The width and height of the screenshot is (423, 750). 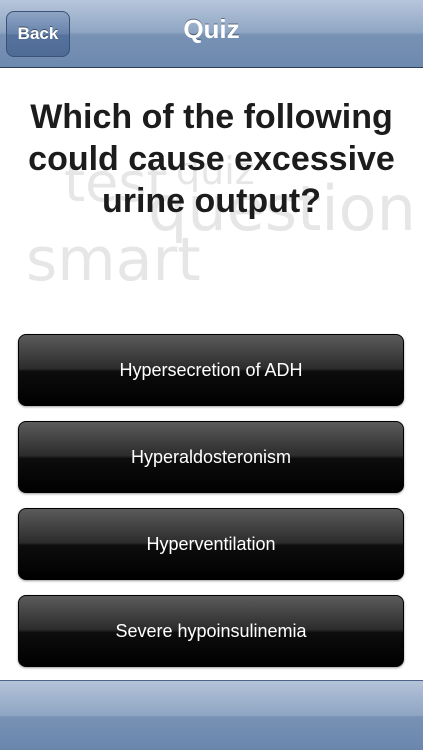 What do you see at coordinates (211, 34) in the screenshot?
I see `navigation-bar: Back Quiz` at bounding box center [211, 34].